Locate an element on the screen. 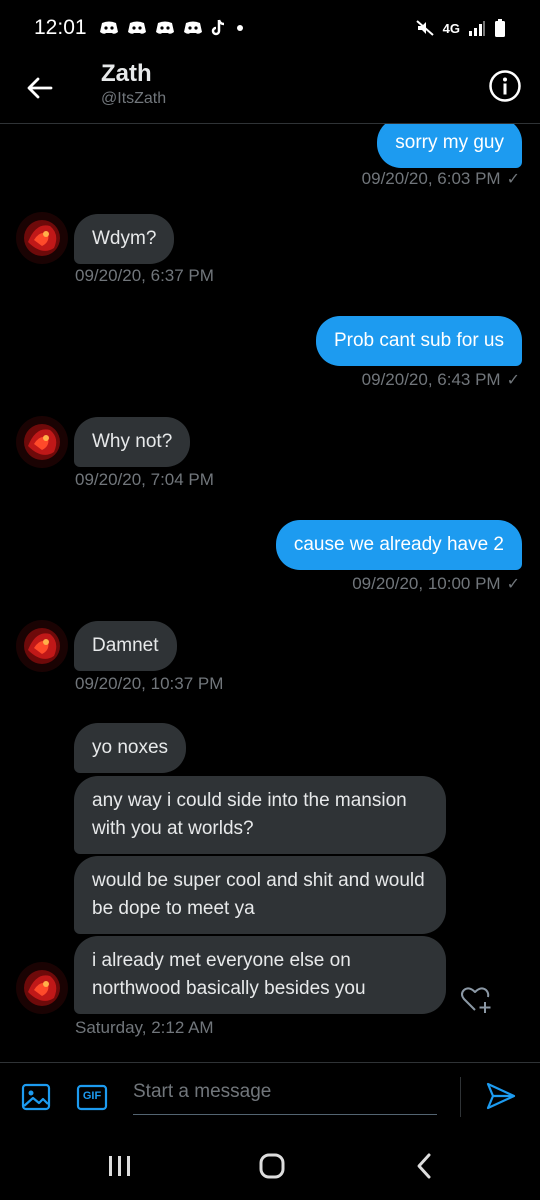  tiktok-icon is located at coordinates (217, 27).